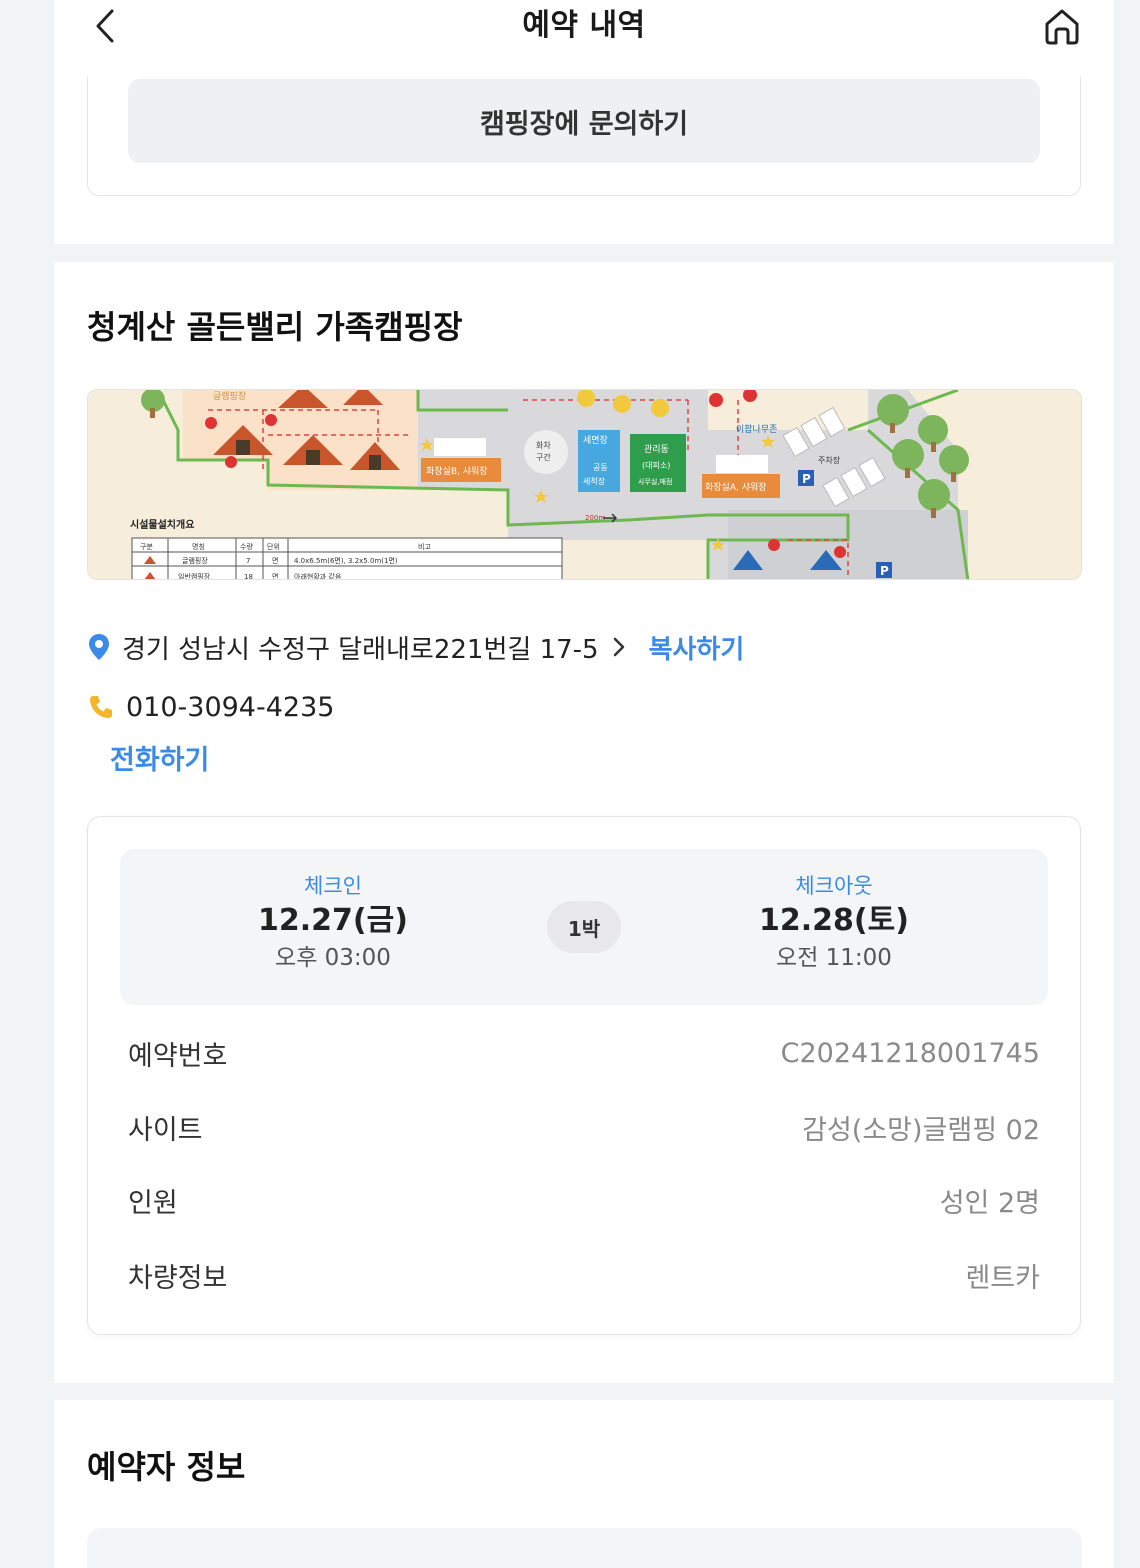  Describe the element at coordinates (656, 465) in the screenshot. I see `map-label-office-sub: (대피소)` at that location.